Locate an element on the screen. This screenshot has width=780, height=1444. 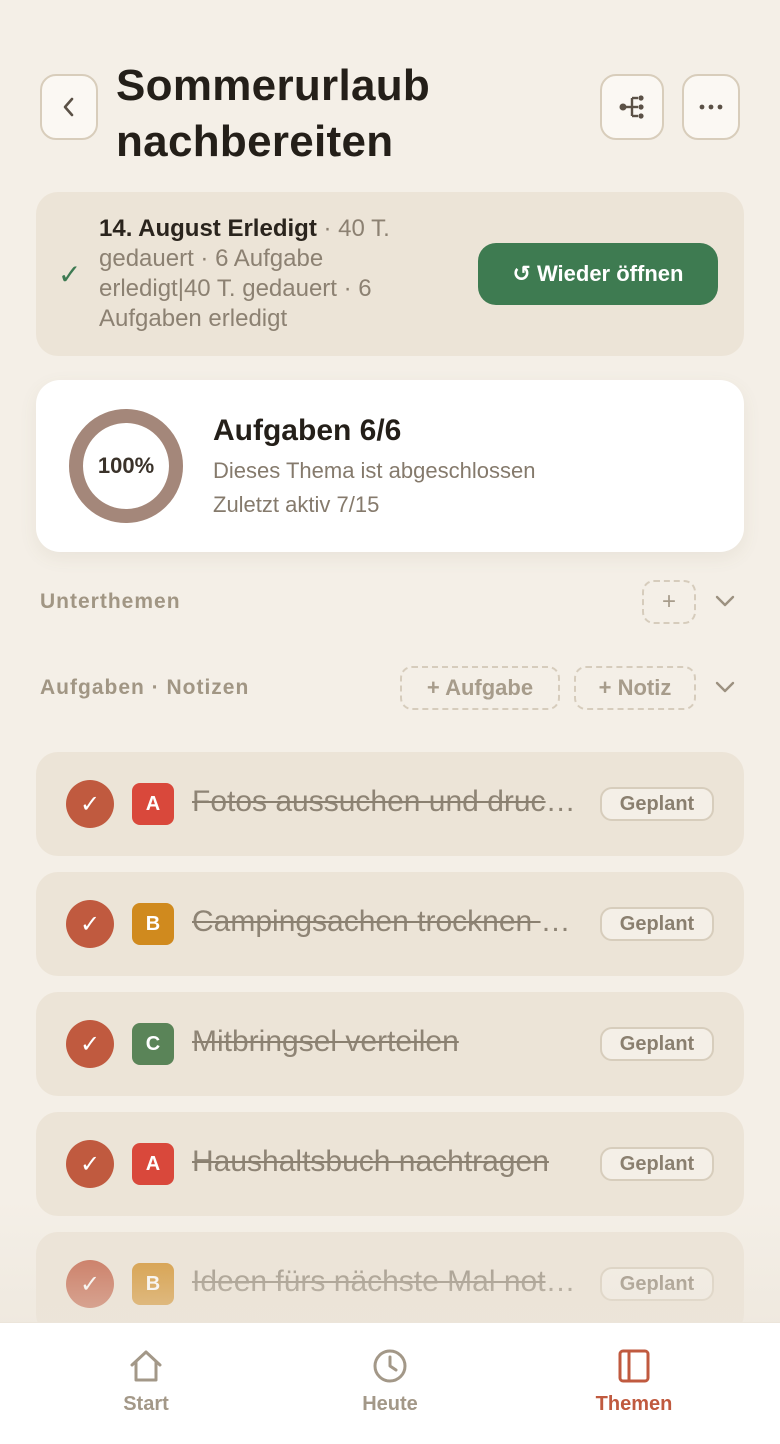
check-icon: ✓ is located at coordinates (70, 274).